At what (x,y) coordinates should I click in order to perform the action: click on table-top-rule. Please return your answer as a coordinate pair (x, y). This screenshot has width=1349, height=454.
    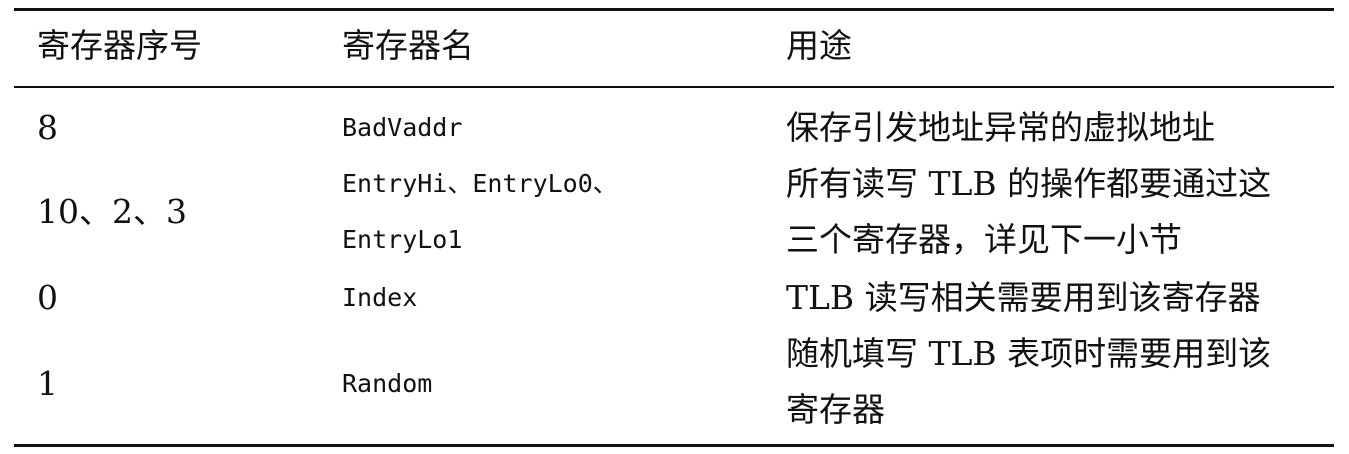
    Looking at the image, I should click on (674, 9).